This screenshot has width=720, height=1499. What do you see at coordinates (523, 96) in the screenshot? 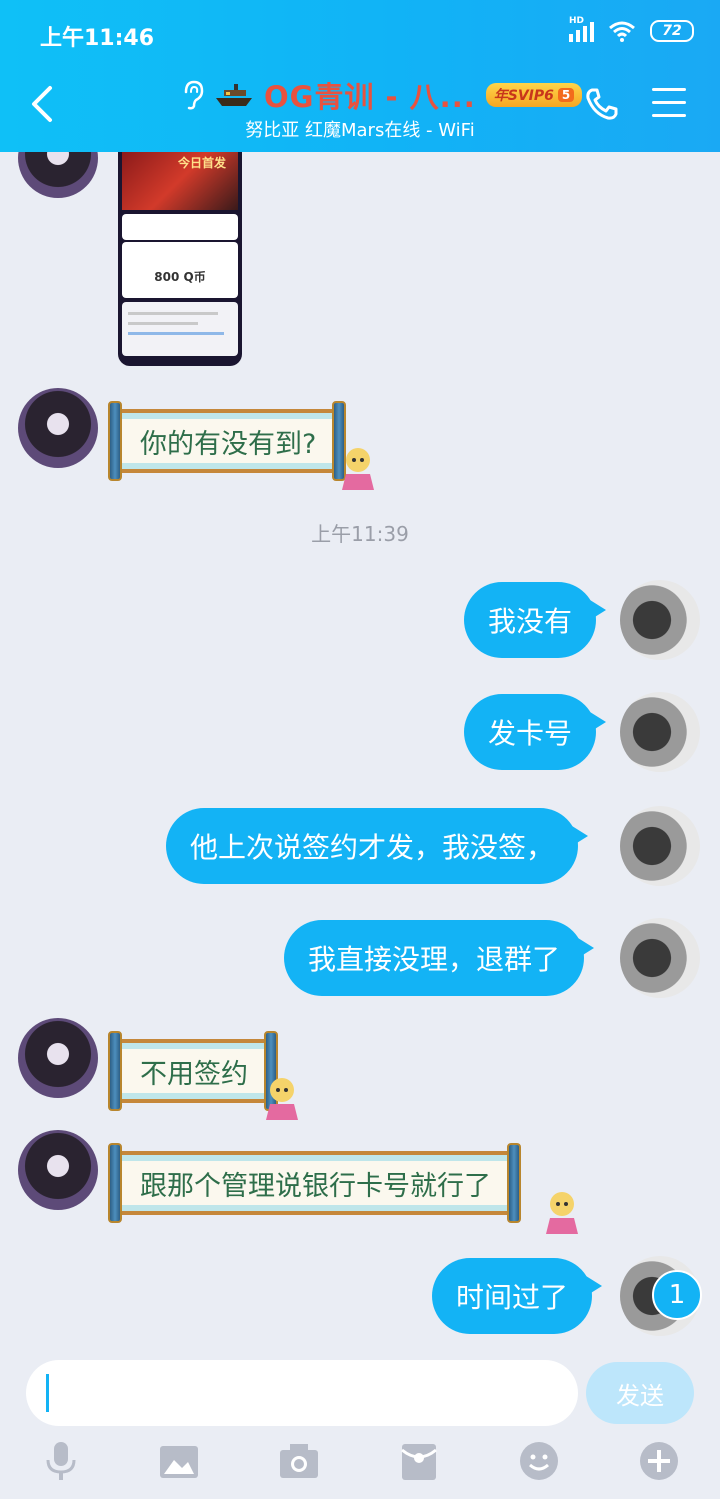
I see `svip-label: 年SVIP6` at bounding box center [523, 96].